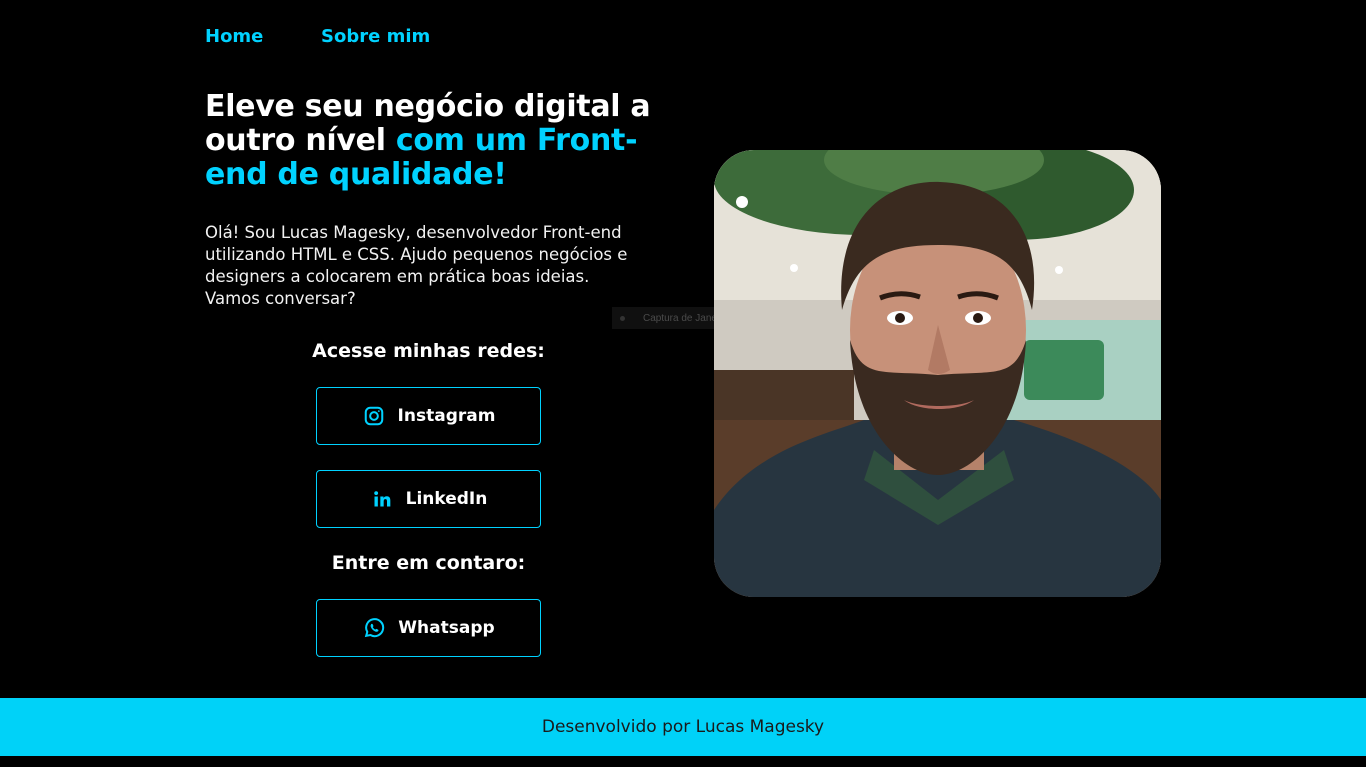  I want to click on whatsapp-button: Whatsapp, so click(428, 628).